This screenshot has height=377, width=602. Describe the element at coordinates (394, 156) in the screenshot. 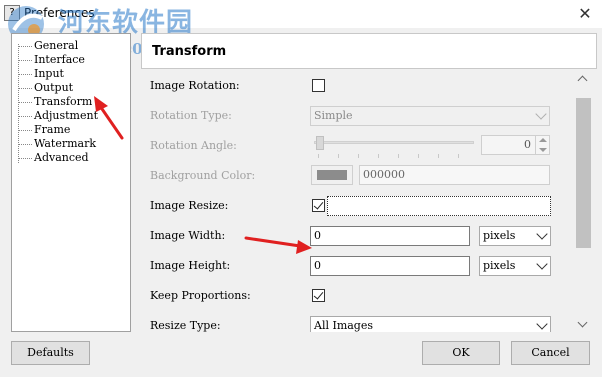

I see `slider-ticks` at that location.